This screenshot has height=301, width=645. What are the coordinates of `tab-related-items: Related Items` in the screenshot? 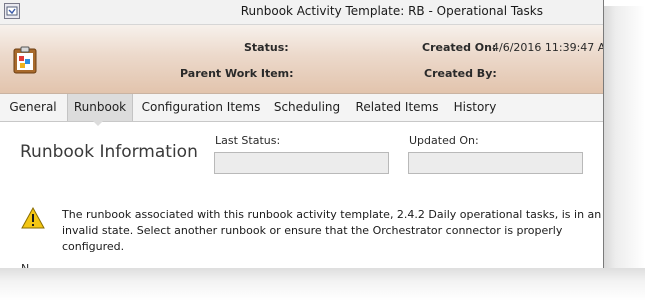 It's located at (397, 107).